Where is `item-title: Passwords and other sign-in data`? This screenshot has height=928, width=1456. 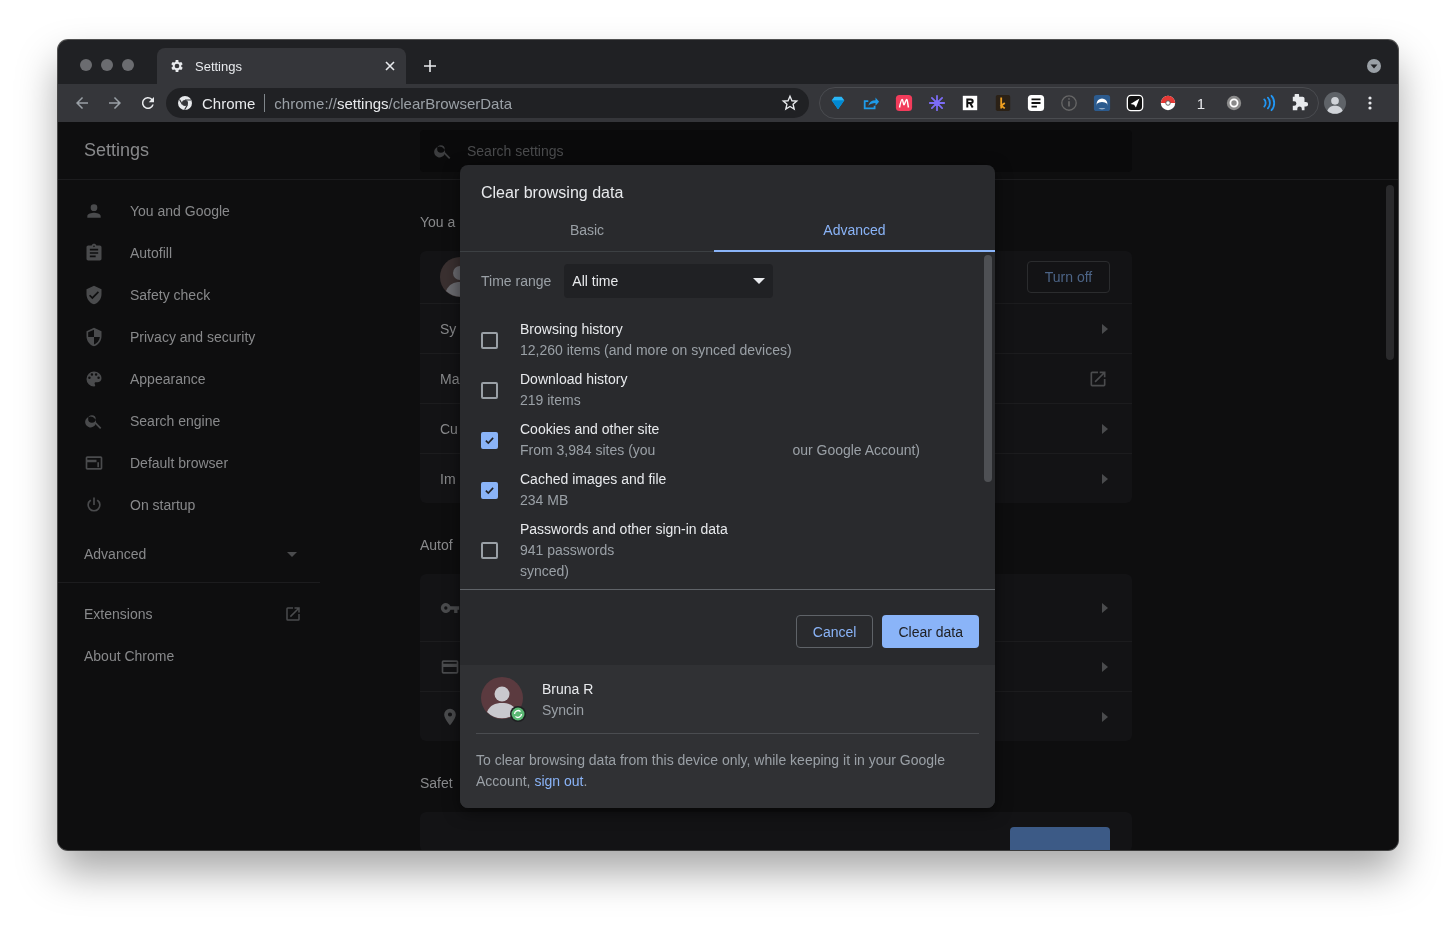
item-title: Passwords and other sign-in data is located at coordinates (624, 529).